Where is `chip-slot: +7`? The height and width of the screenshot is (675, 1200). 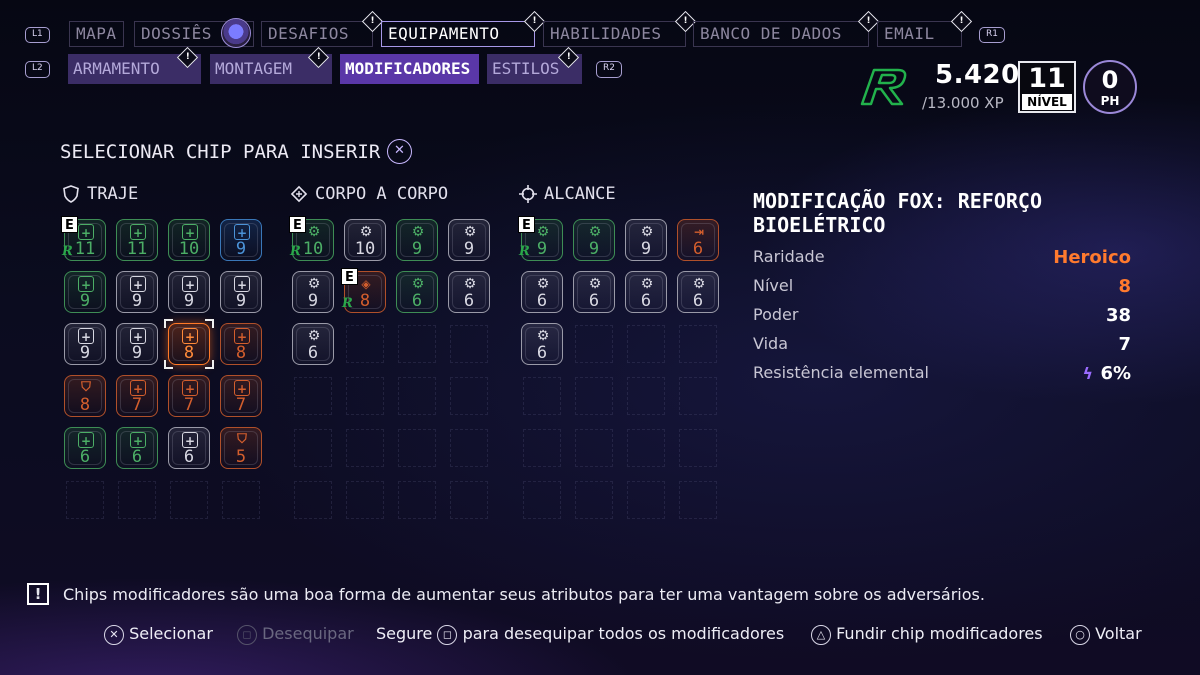 chip-slot: +7 is located at coordinates (137, 396).